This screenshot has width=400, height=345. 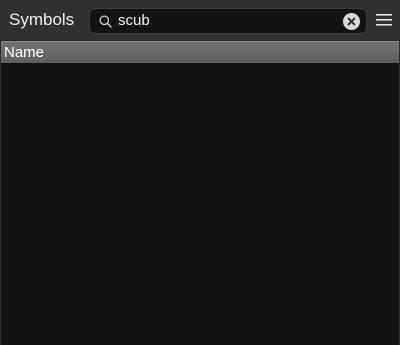 I want to click on clear-icon, so click(x=351, y=21).